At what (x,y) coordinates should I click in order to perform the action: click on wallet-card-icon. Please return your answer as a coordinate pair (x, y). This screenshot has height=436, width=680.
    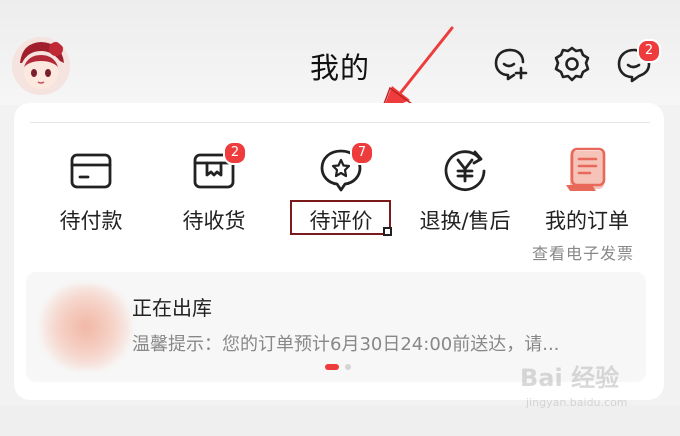
    Looking at the image, I should click on (91, 170).